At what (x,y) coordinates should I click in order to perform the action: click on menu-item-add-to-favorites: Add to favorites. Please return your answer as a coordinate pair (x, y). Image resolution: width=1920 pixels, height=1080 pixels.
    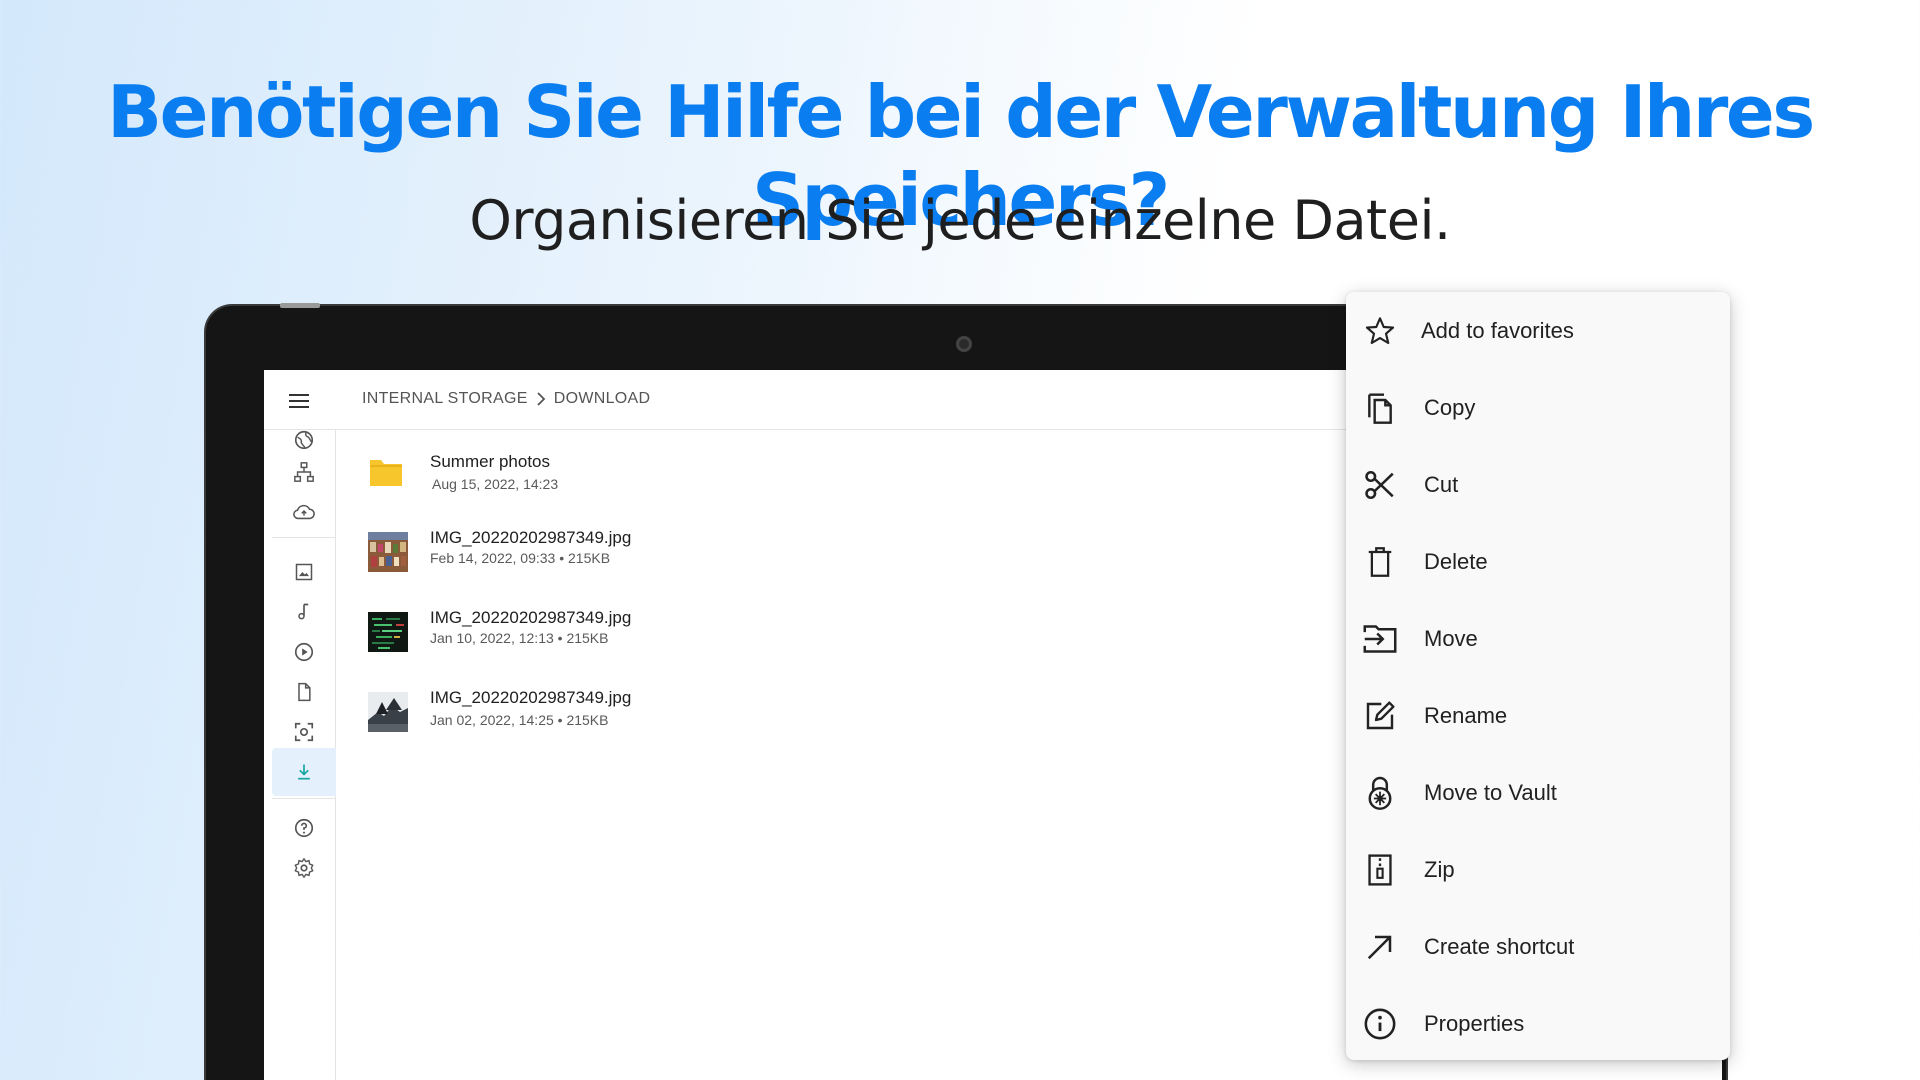
    Looking at the image, I should click on (1538, 330).